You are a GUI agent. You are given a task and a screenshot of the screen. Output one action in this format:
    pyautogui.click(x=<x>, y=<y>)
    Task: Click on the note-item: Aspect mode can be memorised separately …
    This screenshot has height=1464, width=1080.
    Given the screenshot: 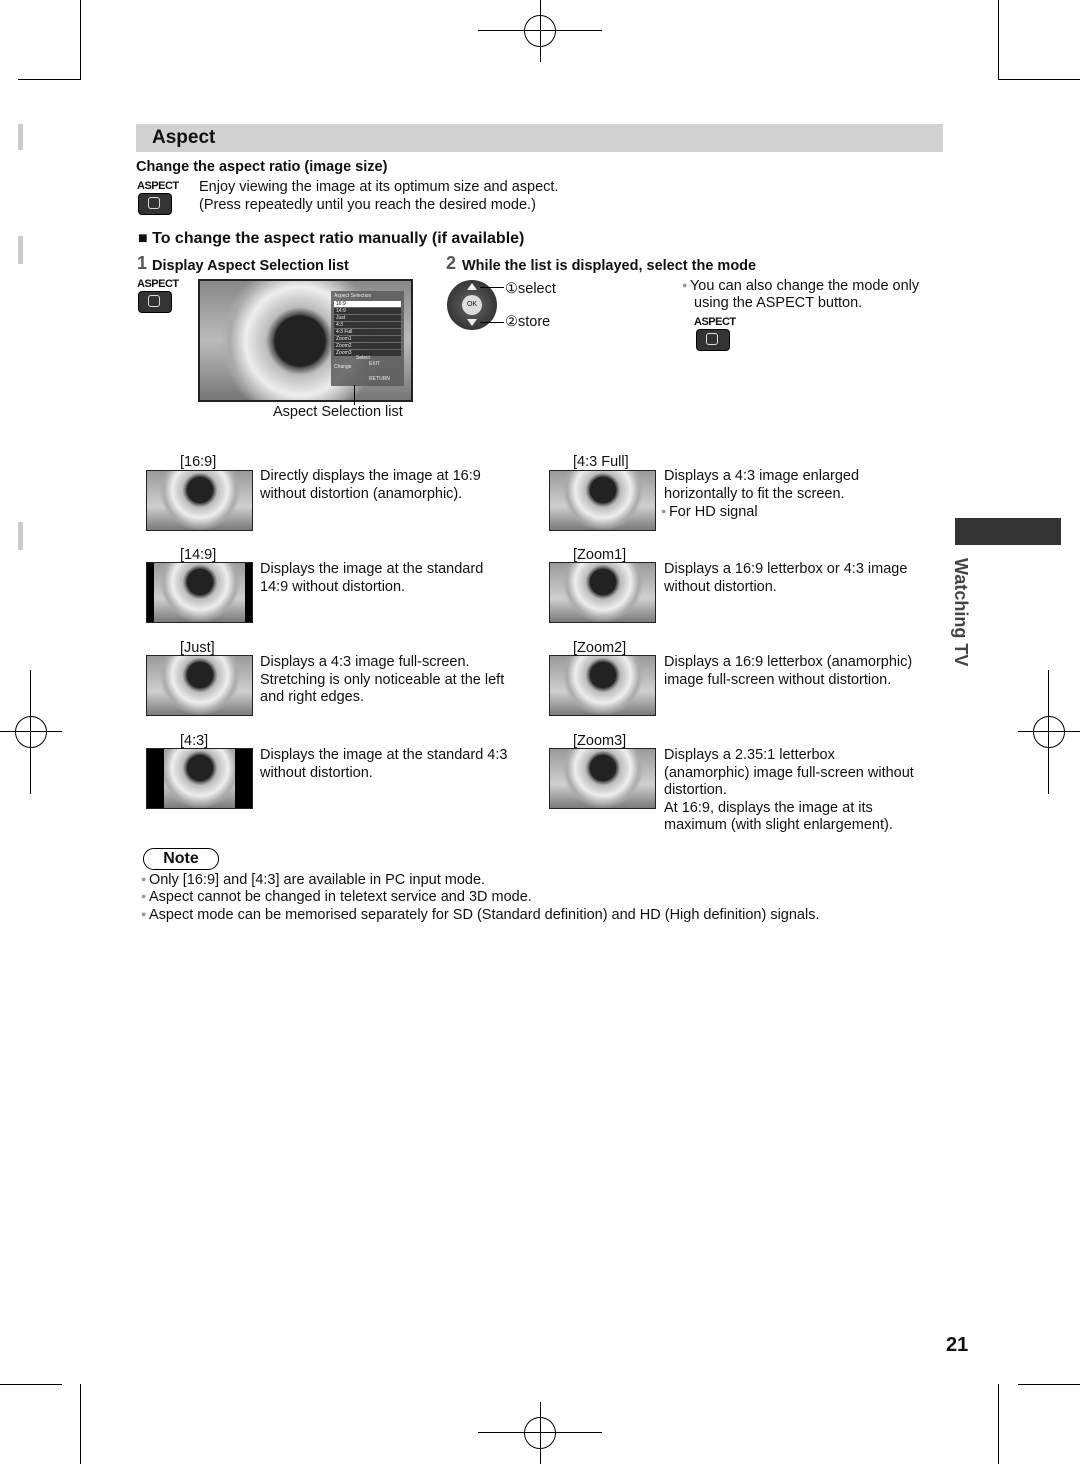 What is the action you would take?
    pyautogui.click(x=480, y=915)
    